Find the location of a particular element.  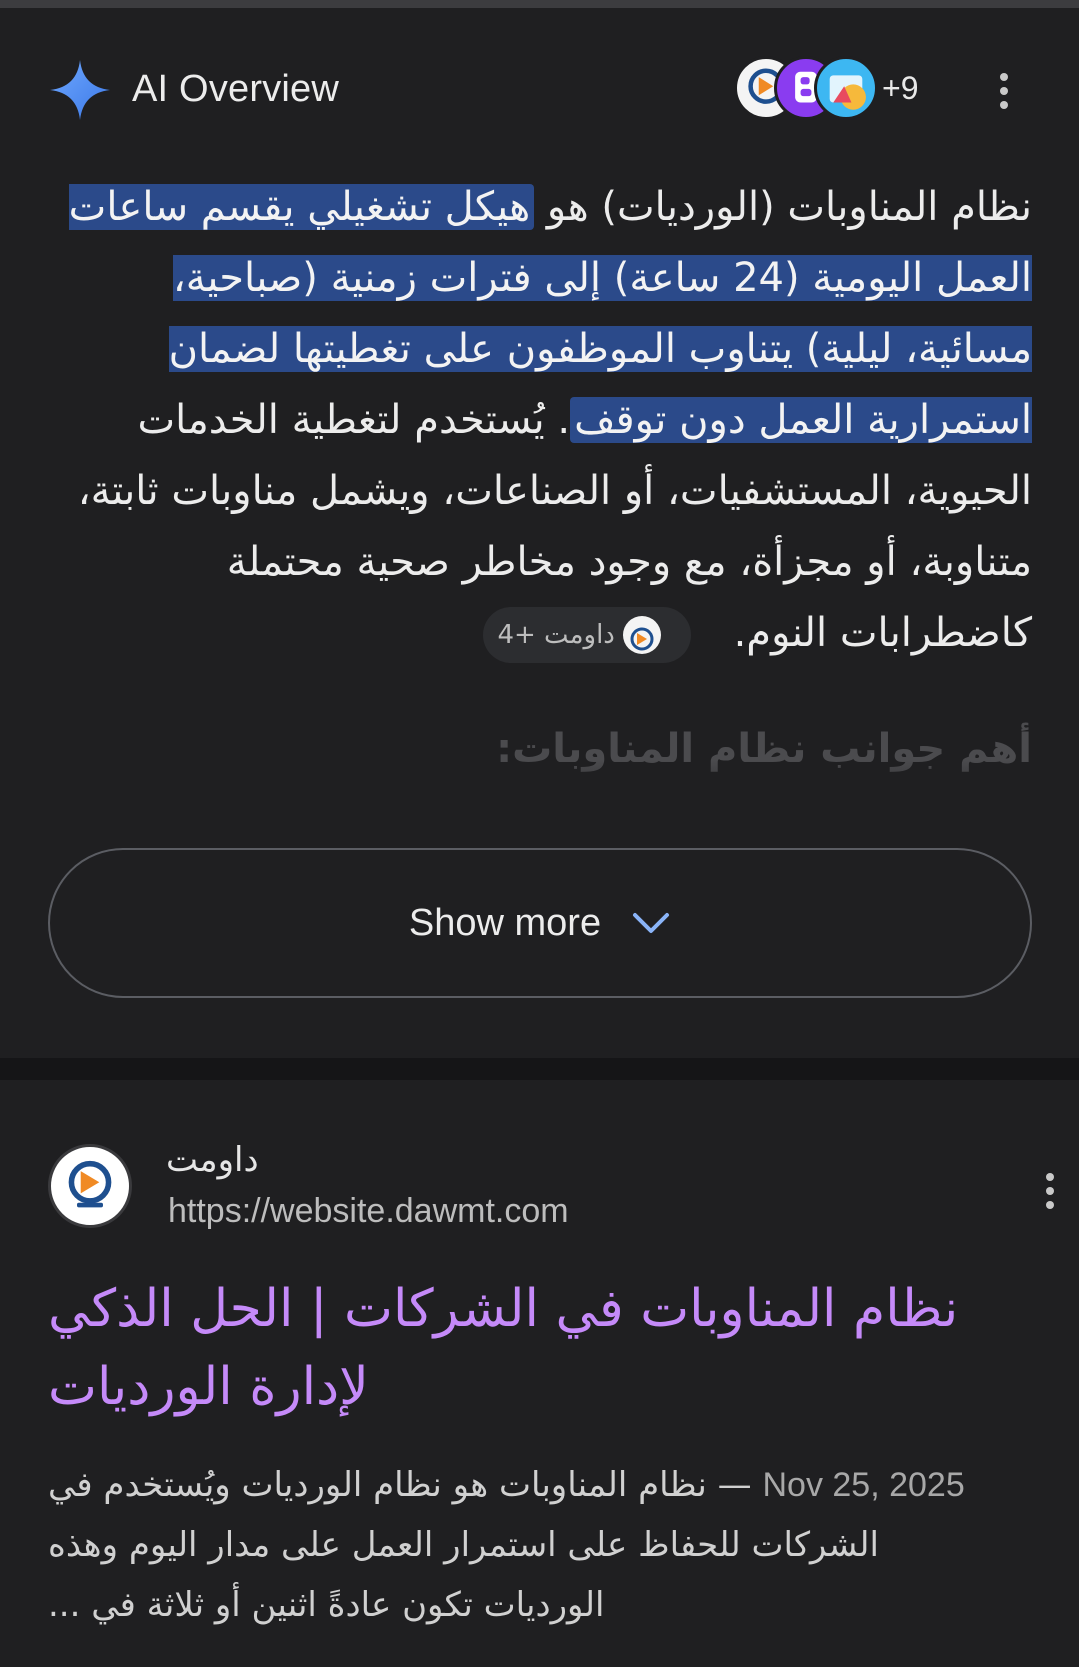

sparkle-icon is located at coordinates (80, 90).